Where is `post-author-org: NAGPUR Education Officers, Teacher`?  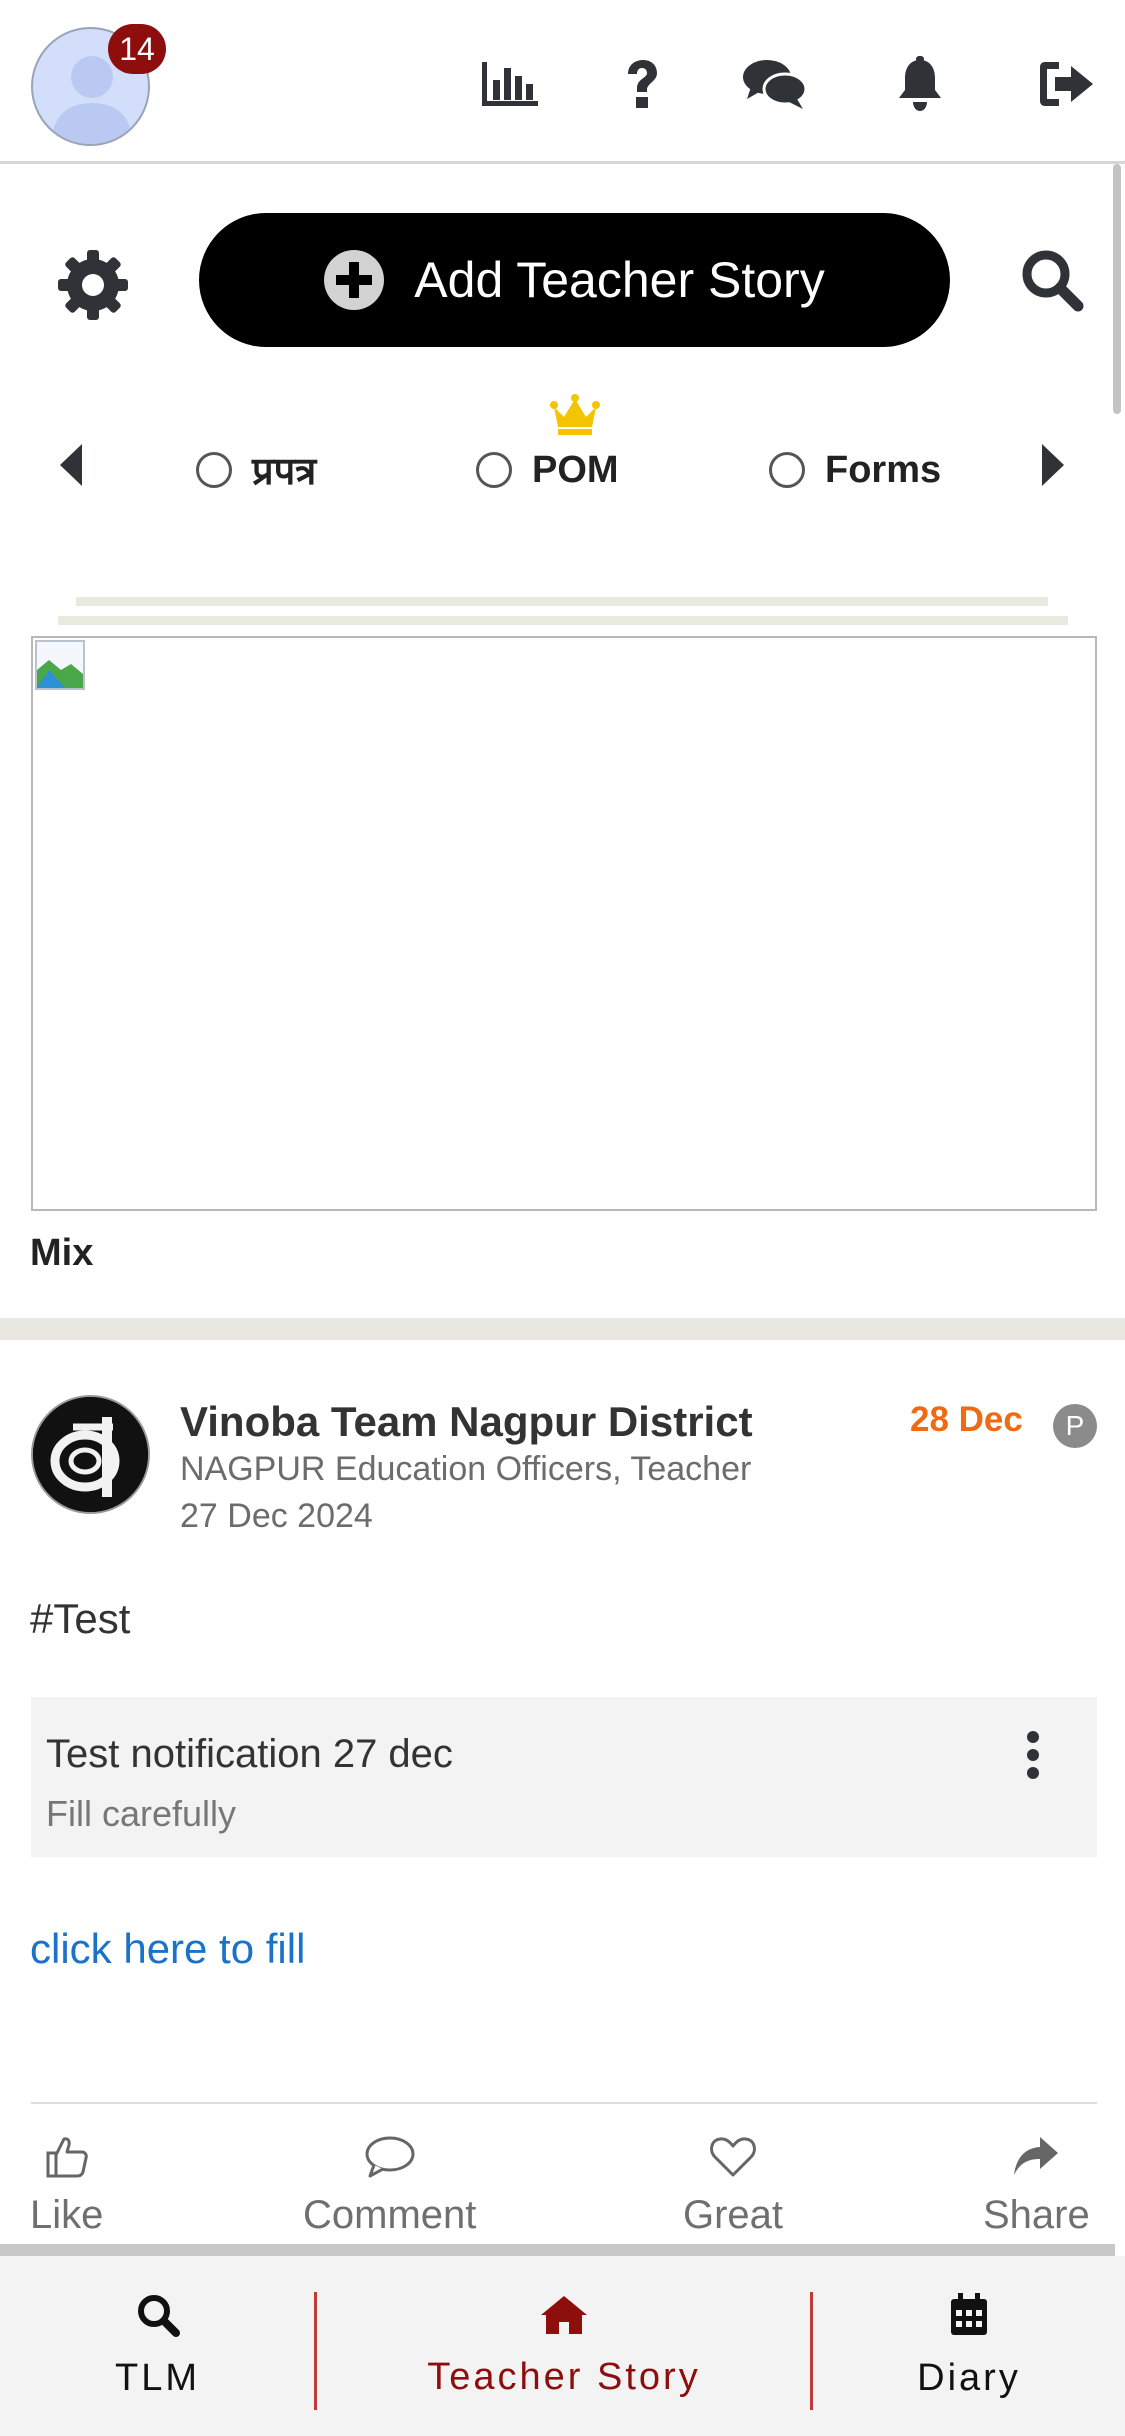 post-author-org: NAGPUR Education Officers, Teacher is located at coordinates (466, 1469).